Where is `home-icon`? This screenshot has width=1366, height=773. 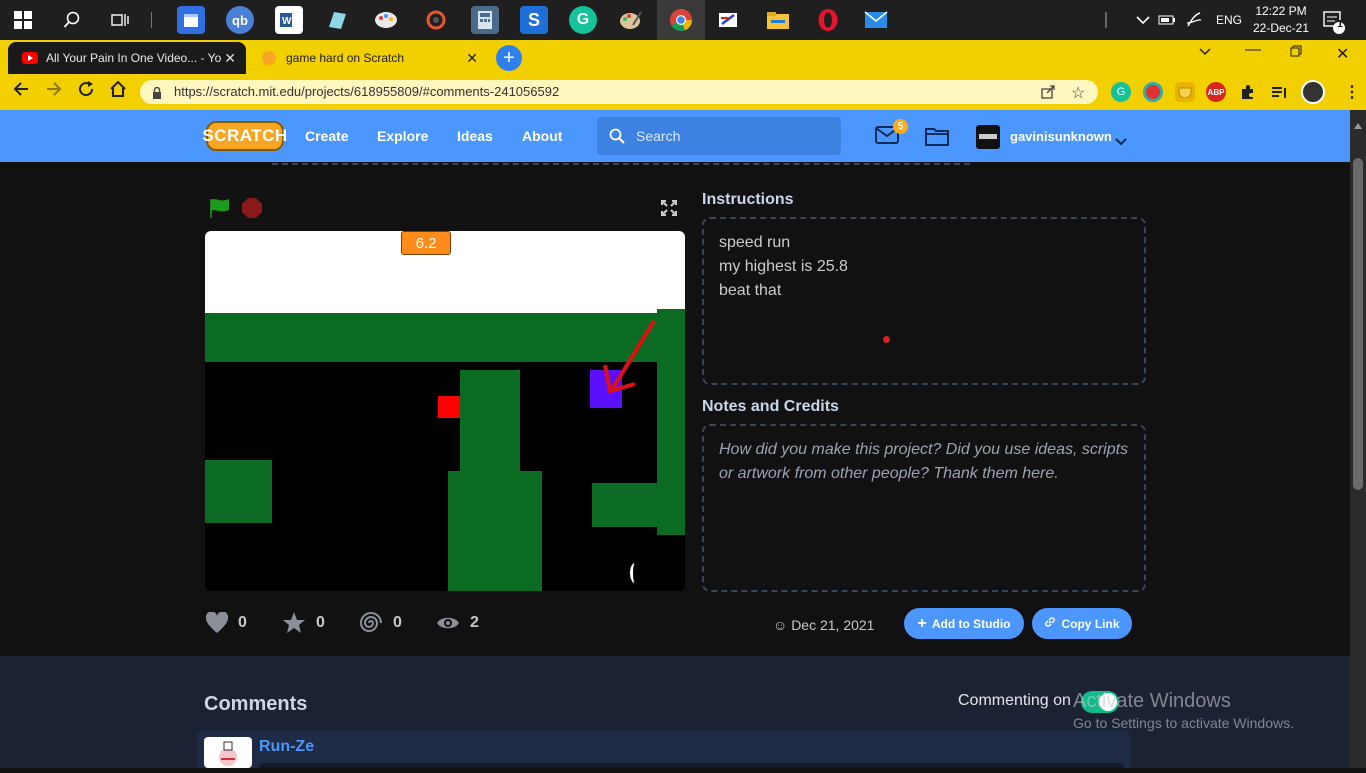
home-icon is located at coordinates (118, 91).